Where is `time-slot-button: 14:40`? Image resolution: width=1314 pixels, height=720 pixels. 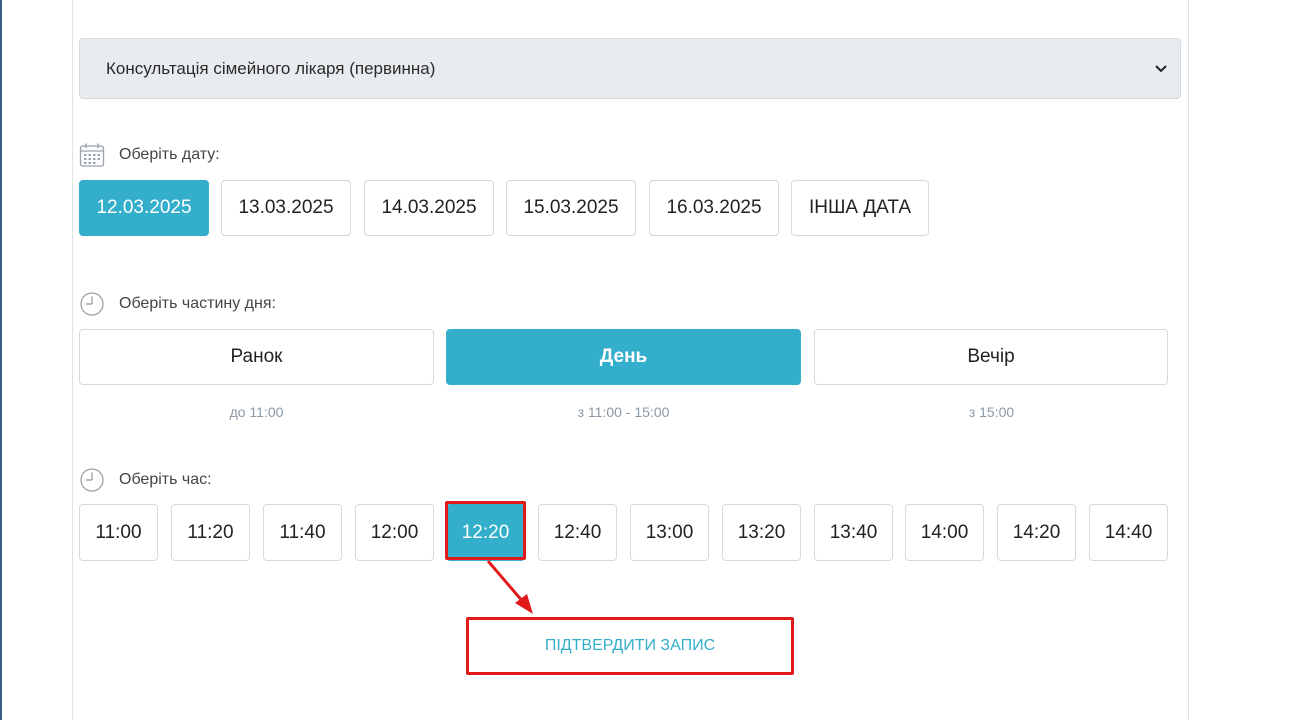
time-slot-button: 14:40 is located at coordinates (1128, 532).